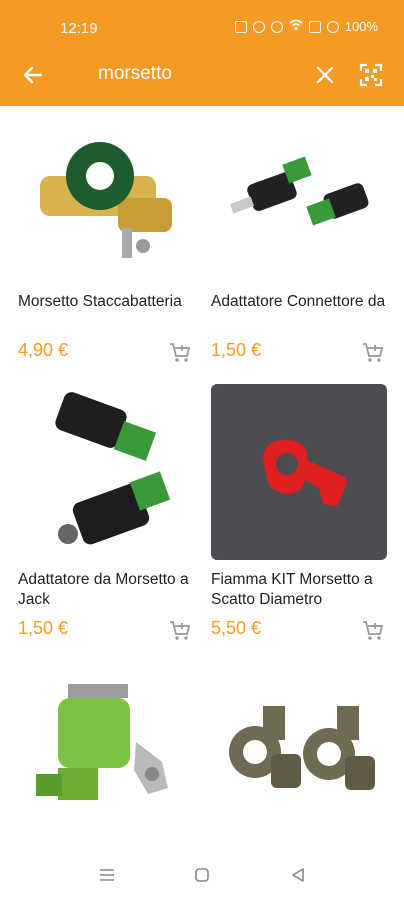 Image resolution: width=404 pixels, height=900 pixels. Describe the element at coordinates (296, 26) in the screenshot. I see `wifi-icon` at that location.